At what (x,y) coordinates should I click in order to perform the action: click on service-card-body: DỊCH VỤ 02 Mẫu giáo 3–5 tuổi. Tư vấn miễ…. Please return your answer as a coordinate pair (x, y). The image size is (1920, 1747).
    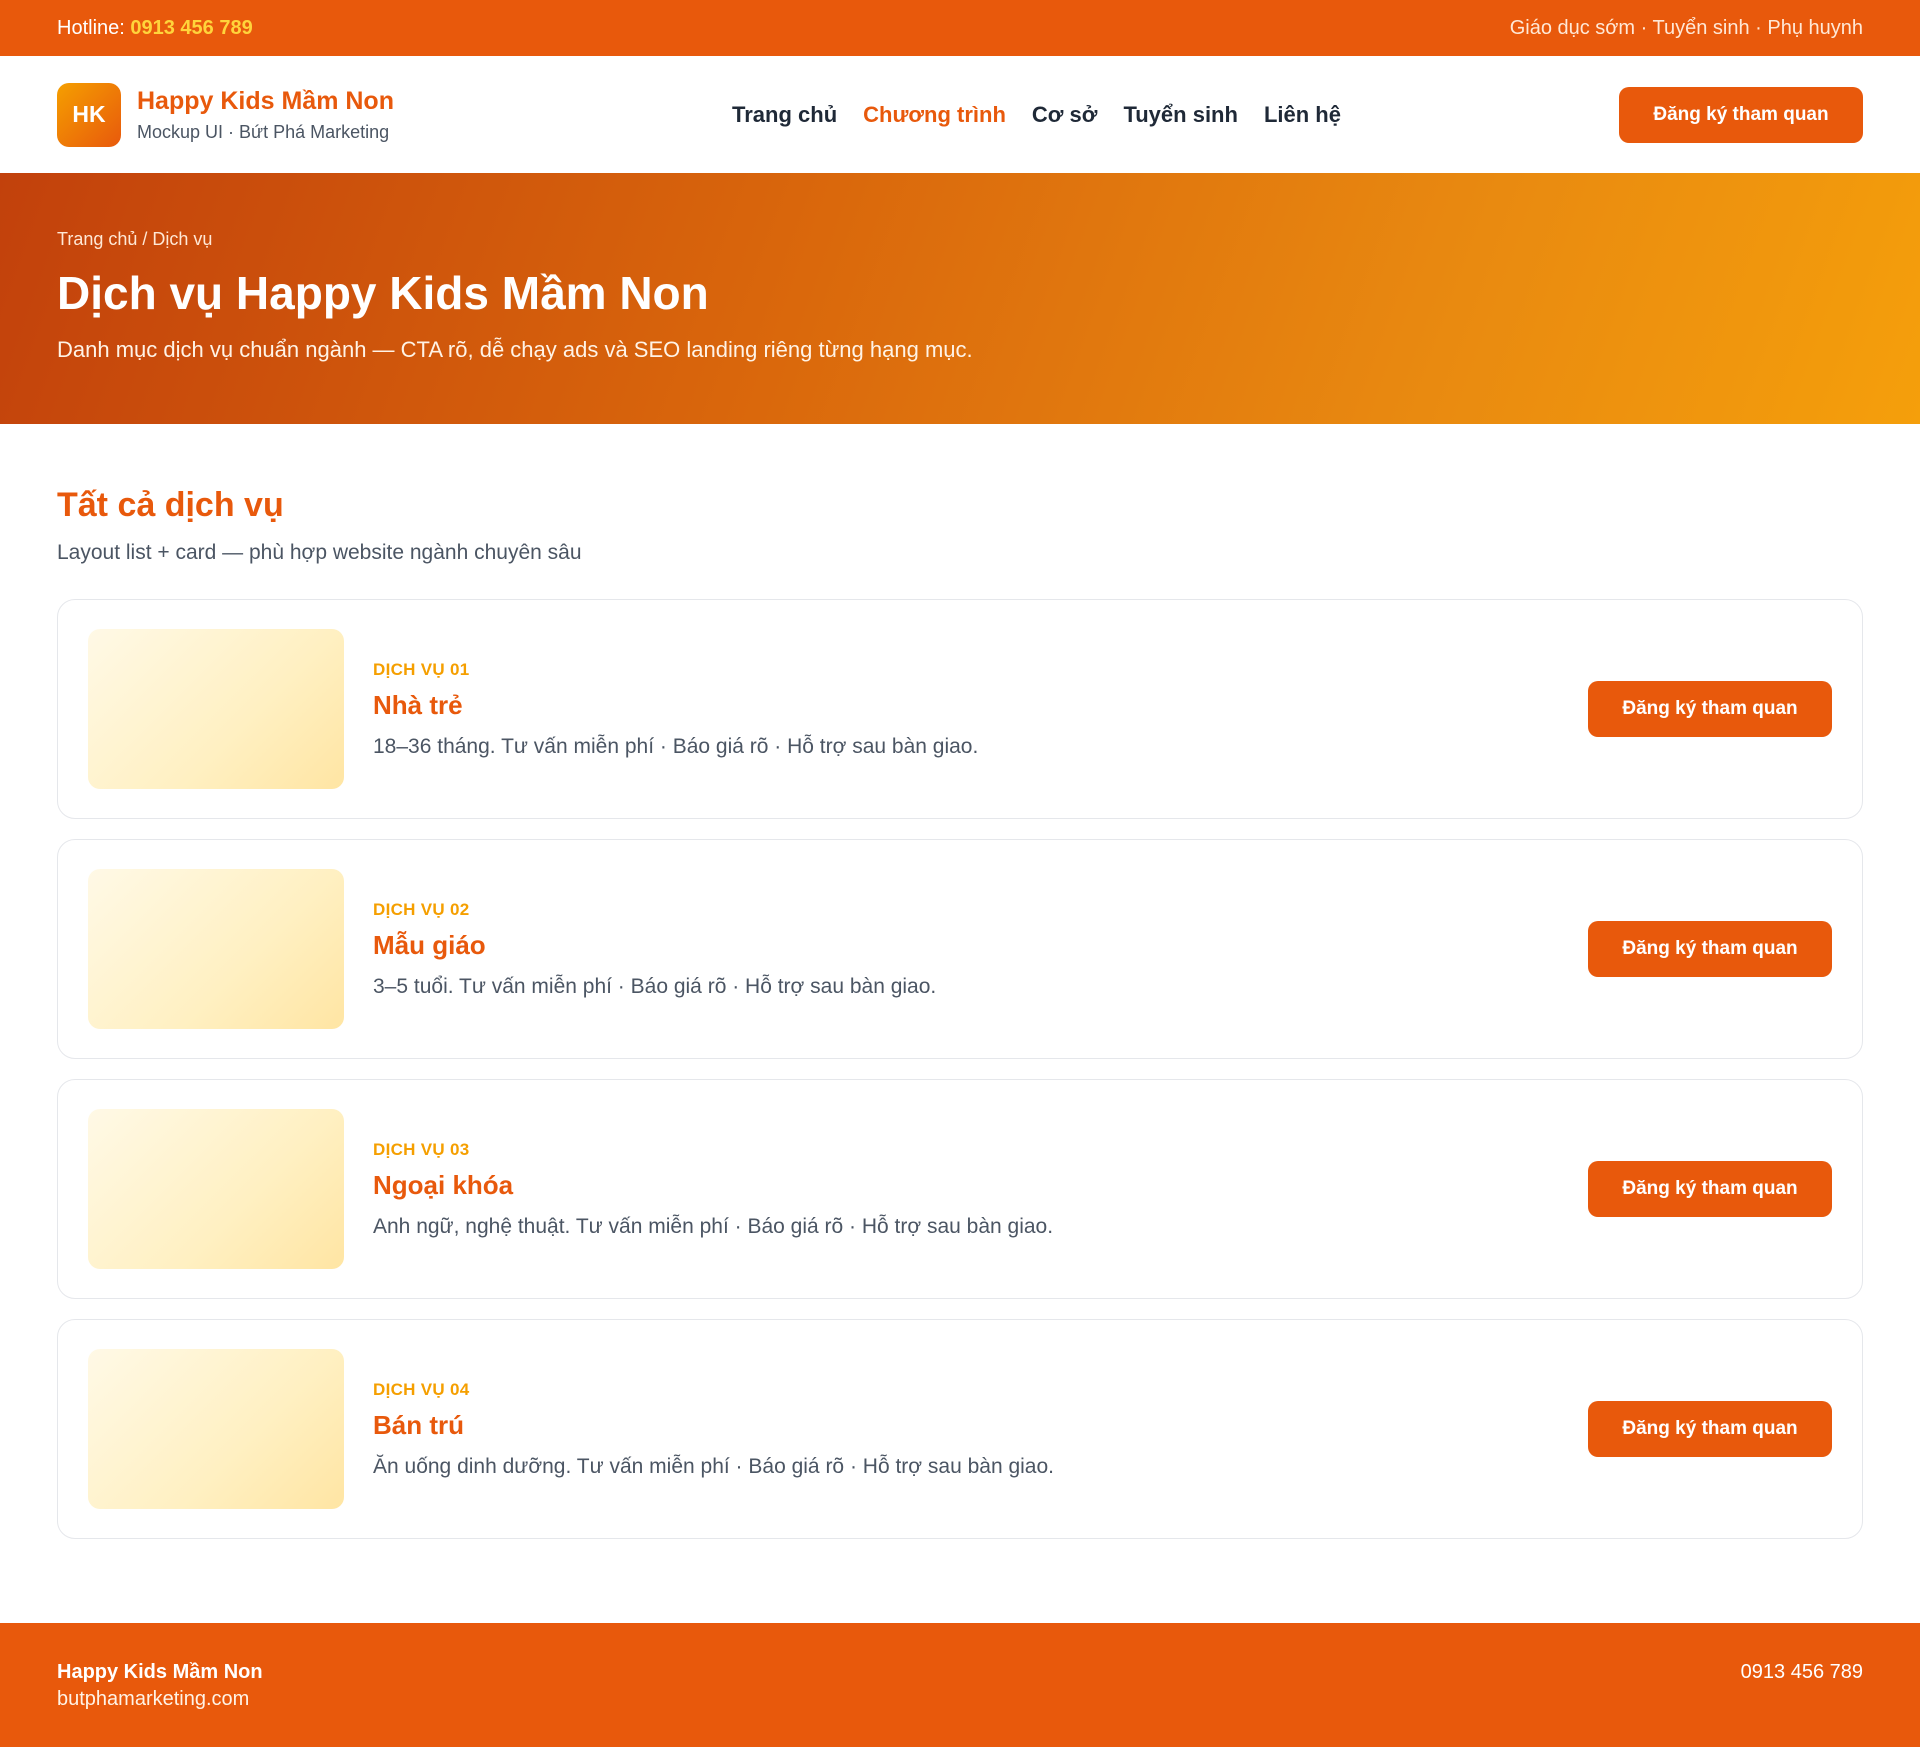
    Looking at the image, I should click on (980, 949).